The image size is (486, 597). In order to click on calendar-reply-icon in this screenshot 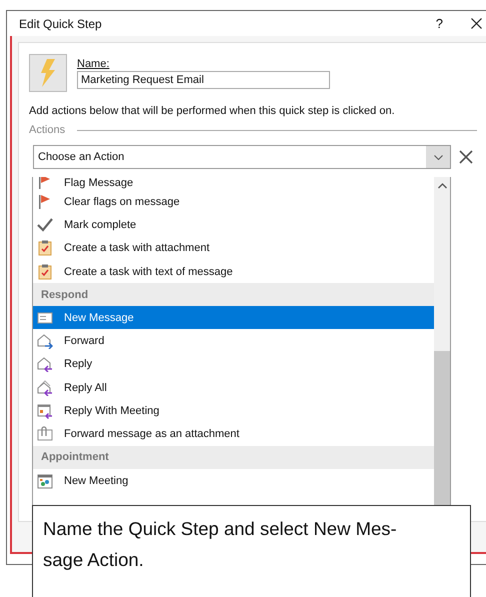, I will do `click(45, 411)`.